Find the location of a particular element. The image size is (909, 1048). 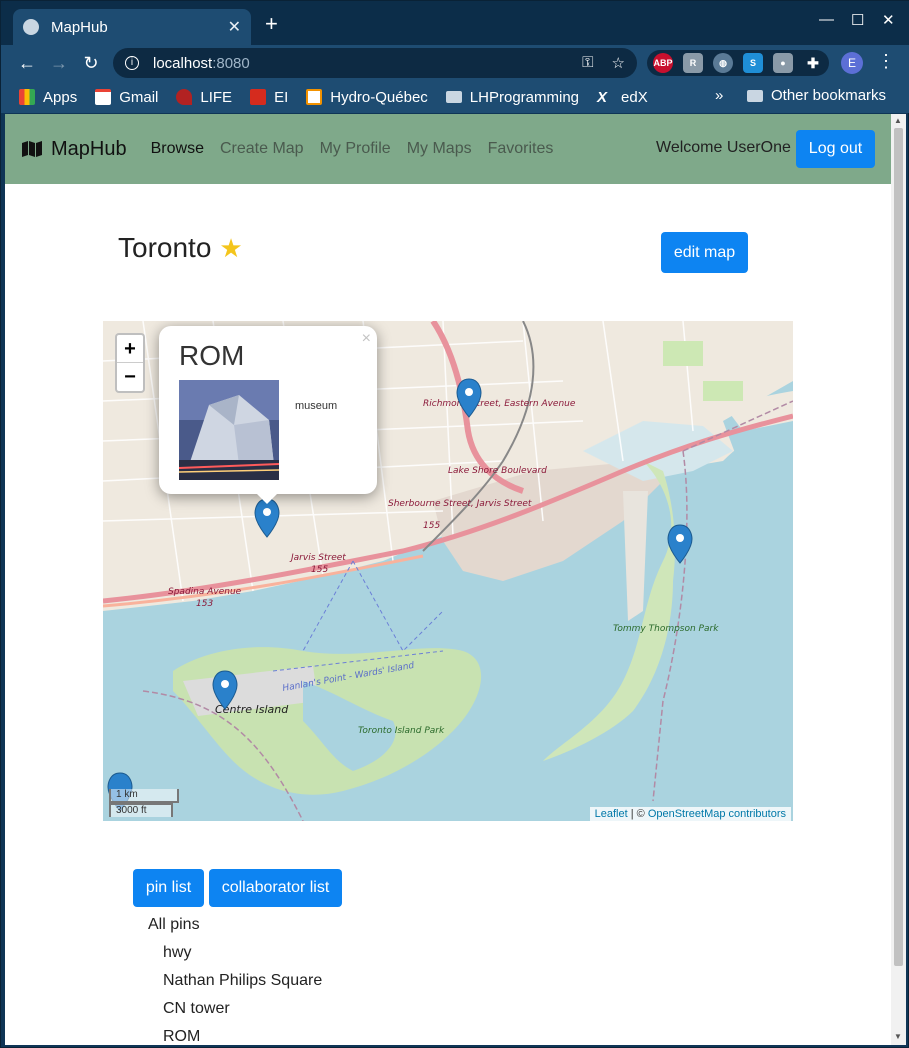

bulb-extension-icon: ● is located at coordinates (783, 63).